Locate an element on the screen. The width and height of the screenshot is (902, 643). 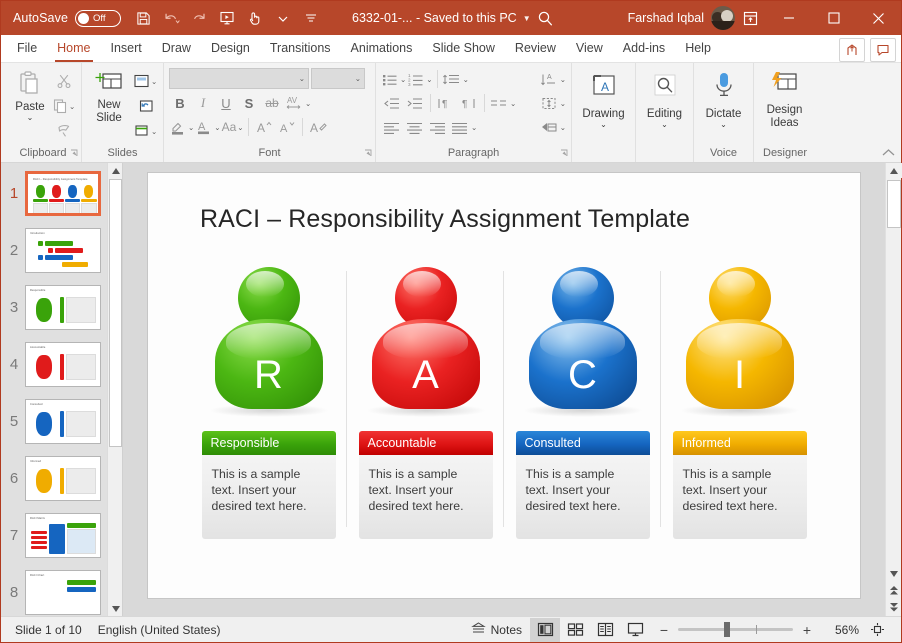
collapse-ribbon-icon is located at coordinates (888, 153).